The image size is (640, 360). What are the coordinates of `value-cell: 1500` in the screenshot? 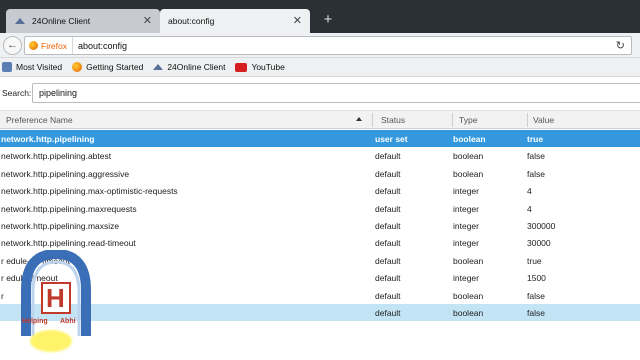 It's located at (536, 278).